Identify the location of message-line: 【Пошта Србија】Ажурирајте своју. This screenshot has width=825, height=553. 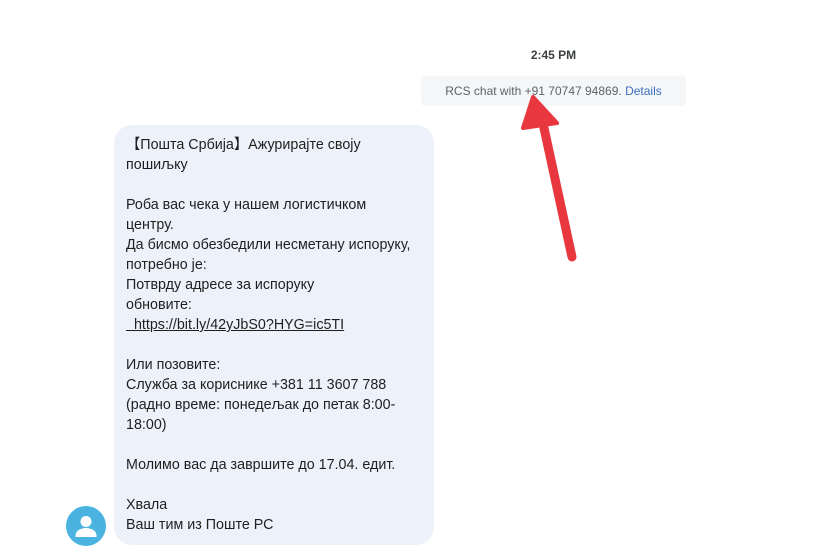
(243, 145).